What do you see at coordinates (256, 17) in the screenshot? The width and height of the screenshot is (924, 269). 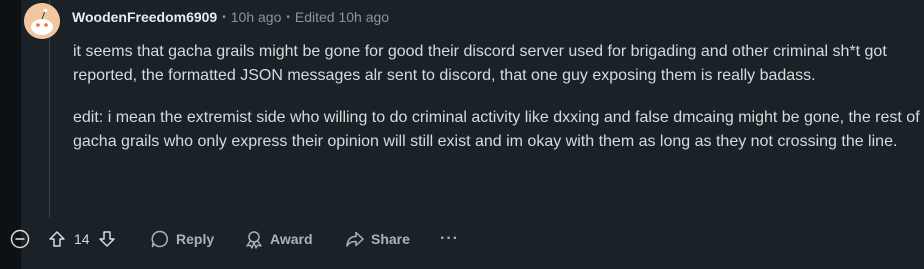 I see `post-time: 10h ago` at bounding box center [256, 17].